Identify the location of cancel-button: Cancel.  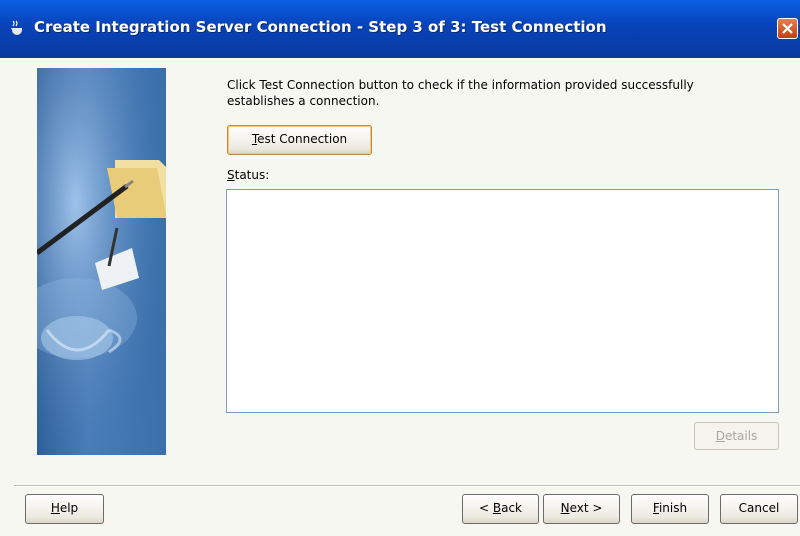
(759, 509).